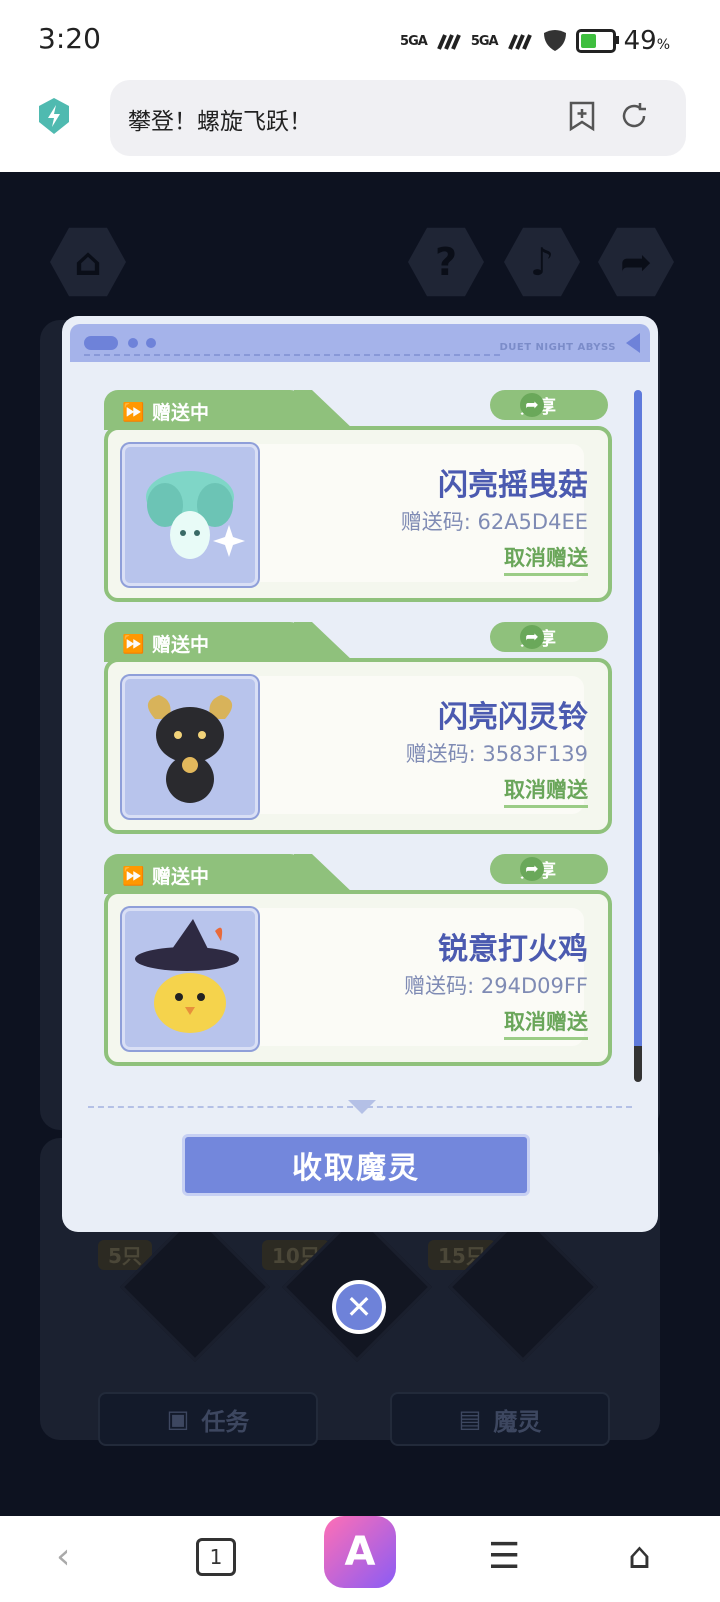 The height and width of the screenshot is (1602, 720). What do you see at coordinates (292, 355) in the screenshot?
I see `header-dashed-line` at bounding box center [292, 355].